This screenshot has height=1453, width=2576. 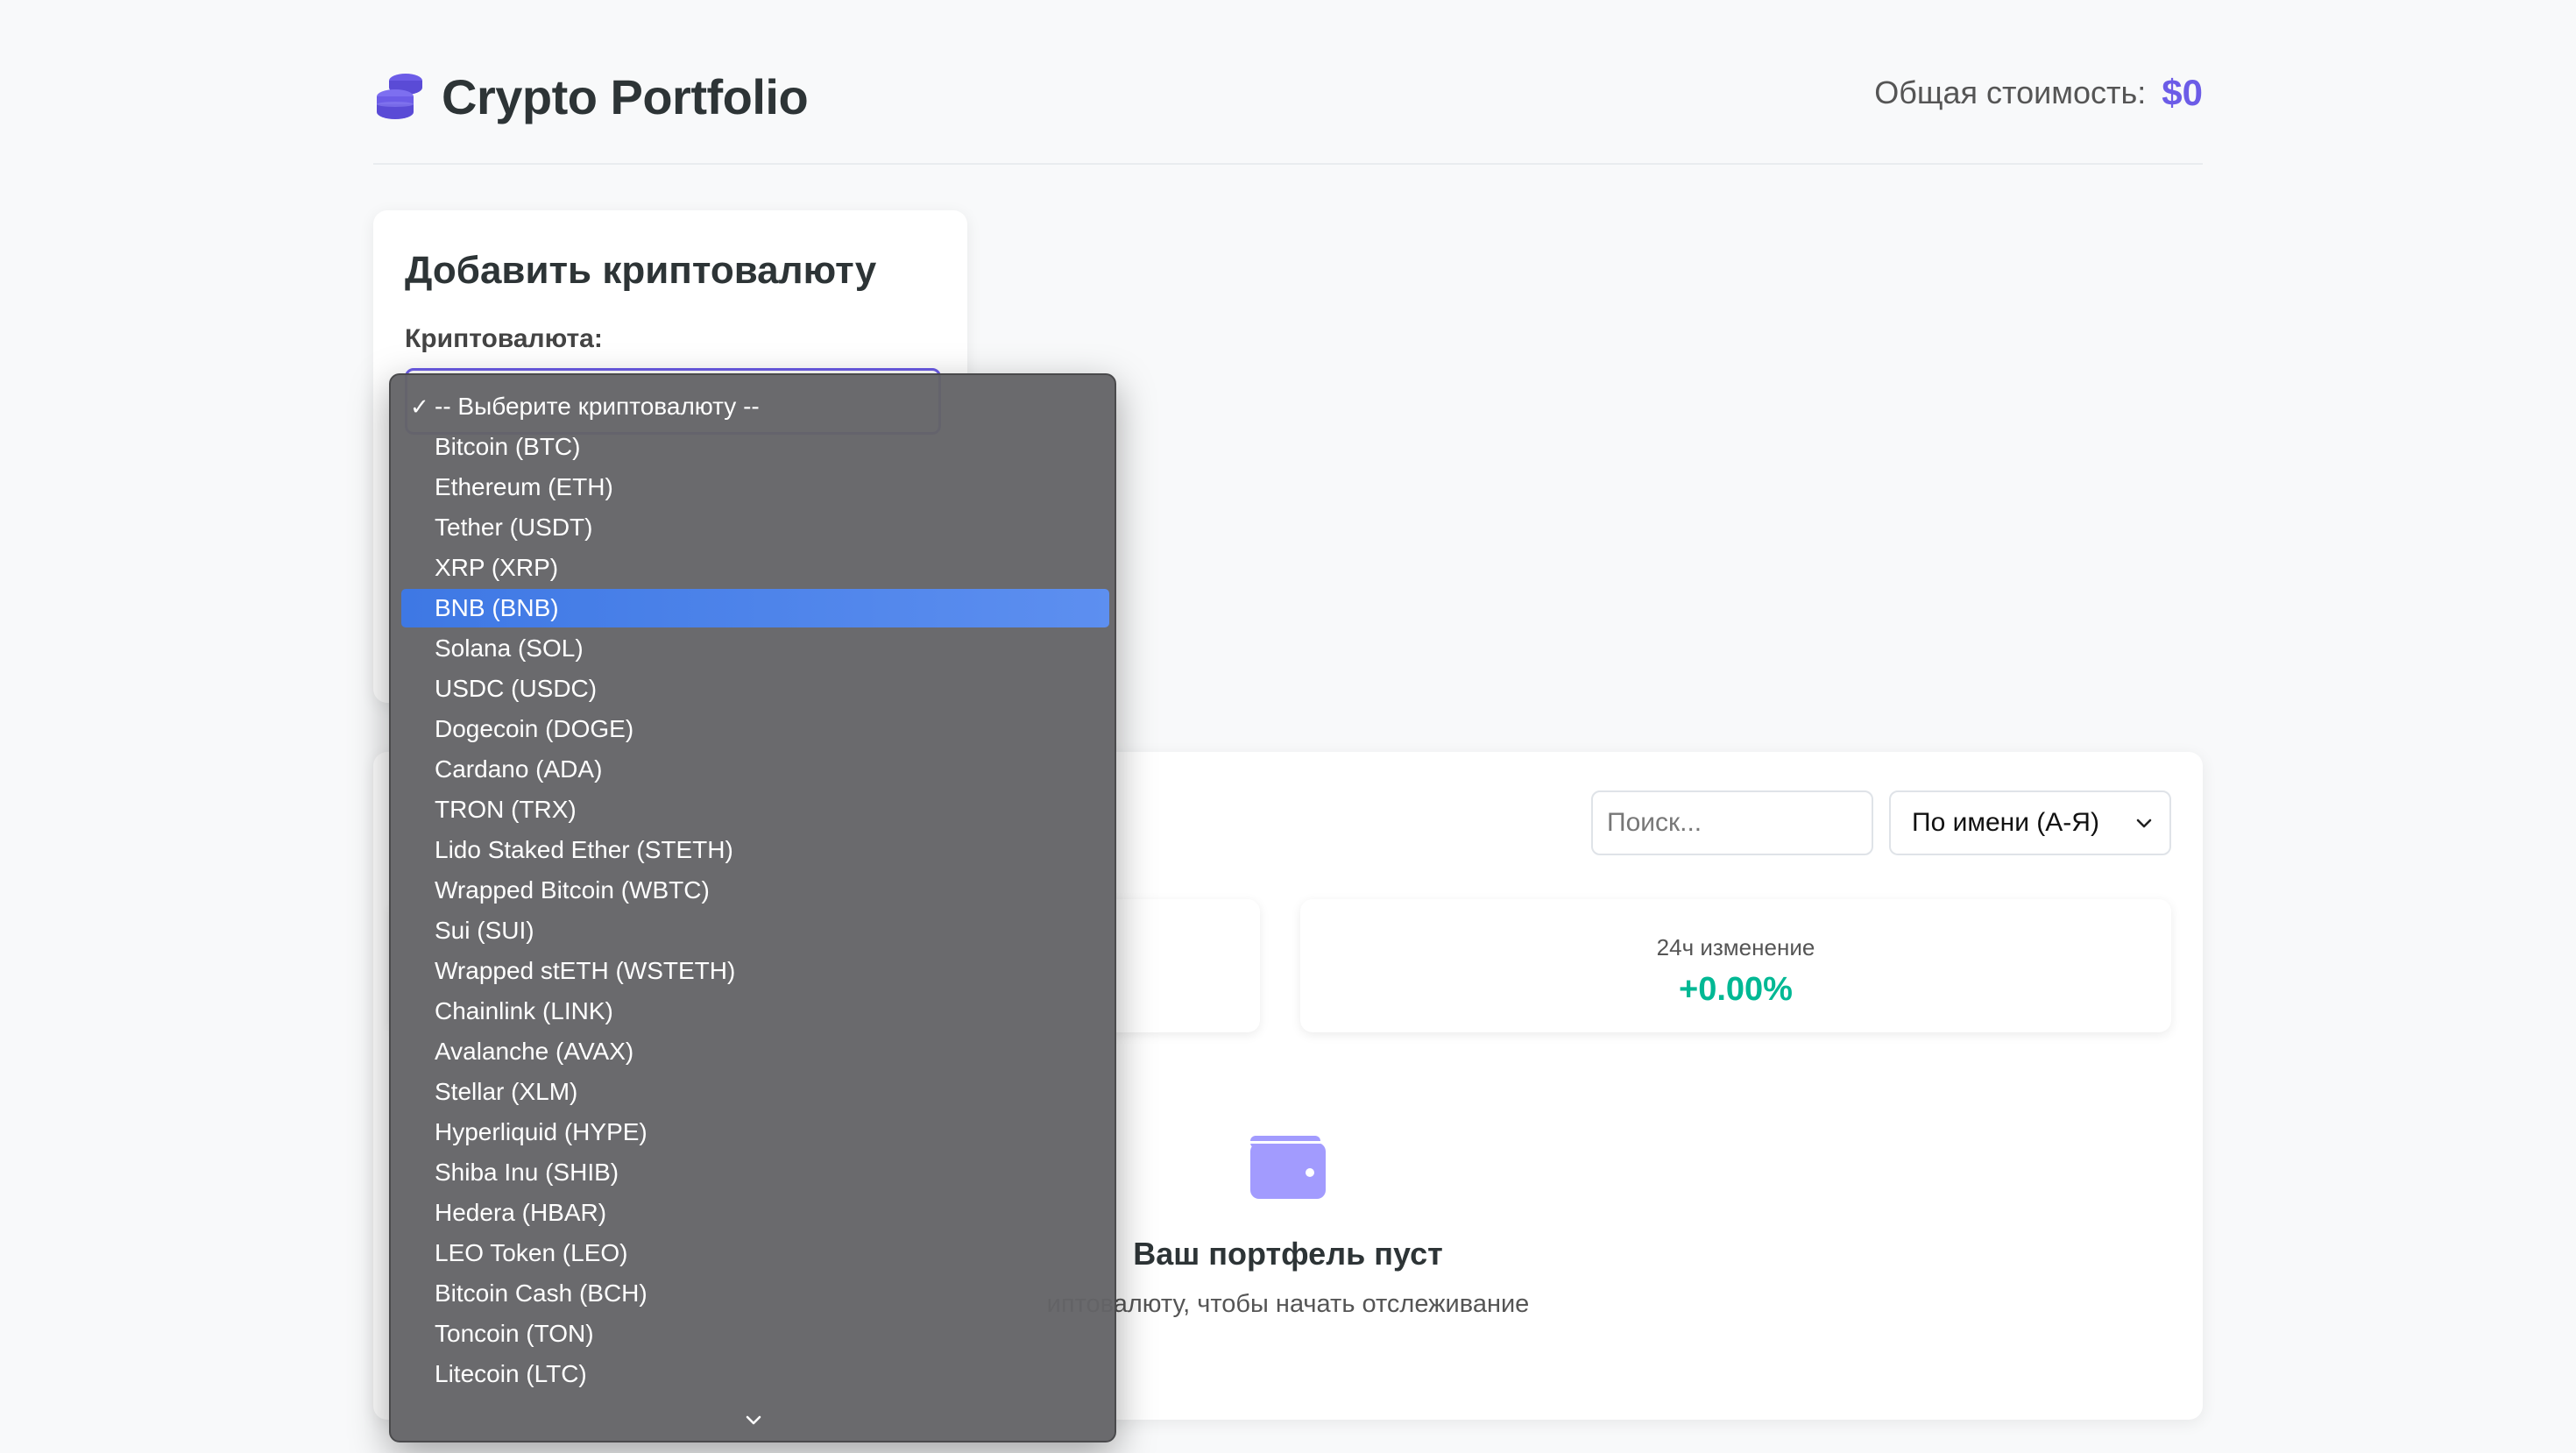 I want to click on dropdown-option: LEO Token (LEO), so click(x=755, y=1253).